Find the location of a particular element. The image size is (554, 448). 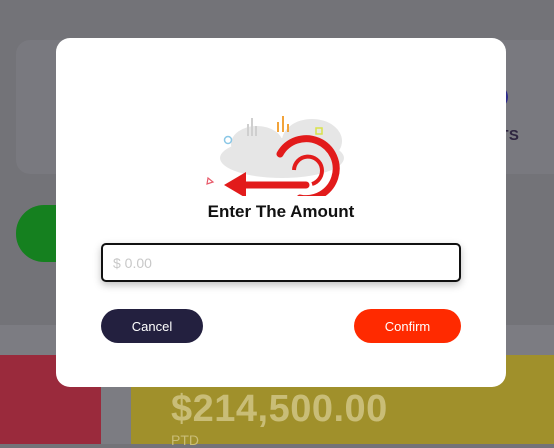

dialog-title: Enter The Amount is located at coordinates (281, 211).